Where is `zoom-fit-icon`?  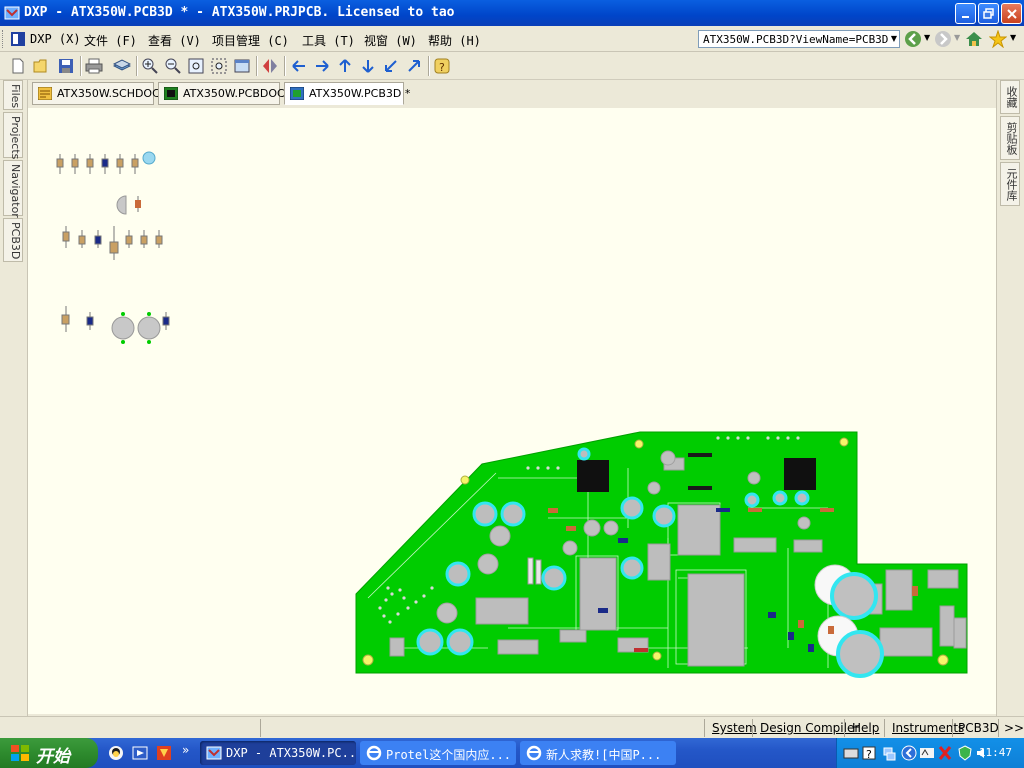
zoom-fit-icon is located at coordinates (196, 66).